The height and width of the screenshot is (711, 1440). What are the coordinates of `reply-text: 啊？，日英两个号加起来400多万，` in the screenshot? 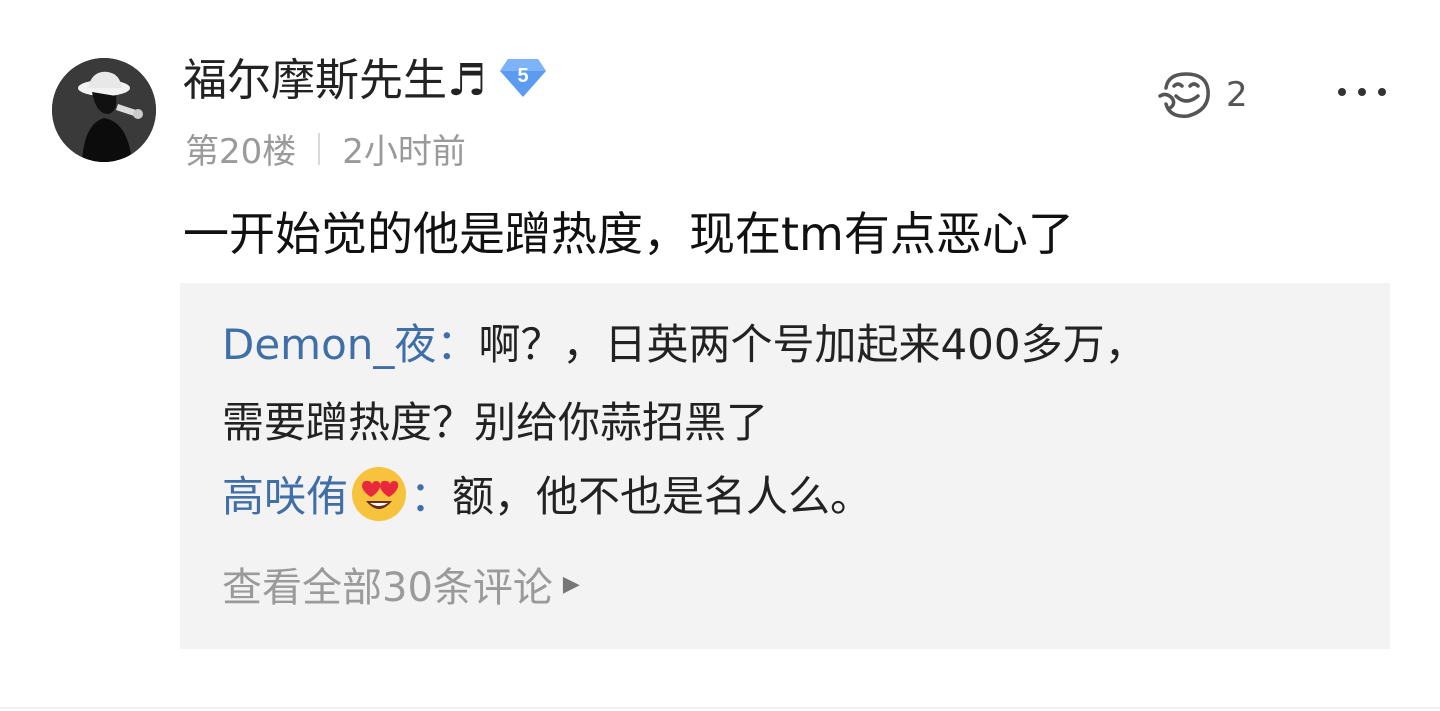 It's located at (812, 344).